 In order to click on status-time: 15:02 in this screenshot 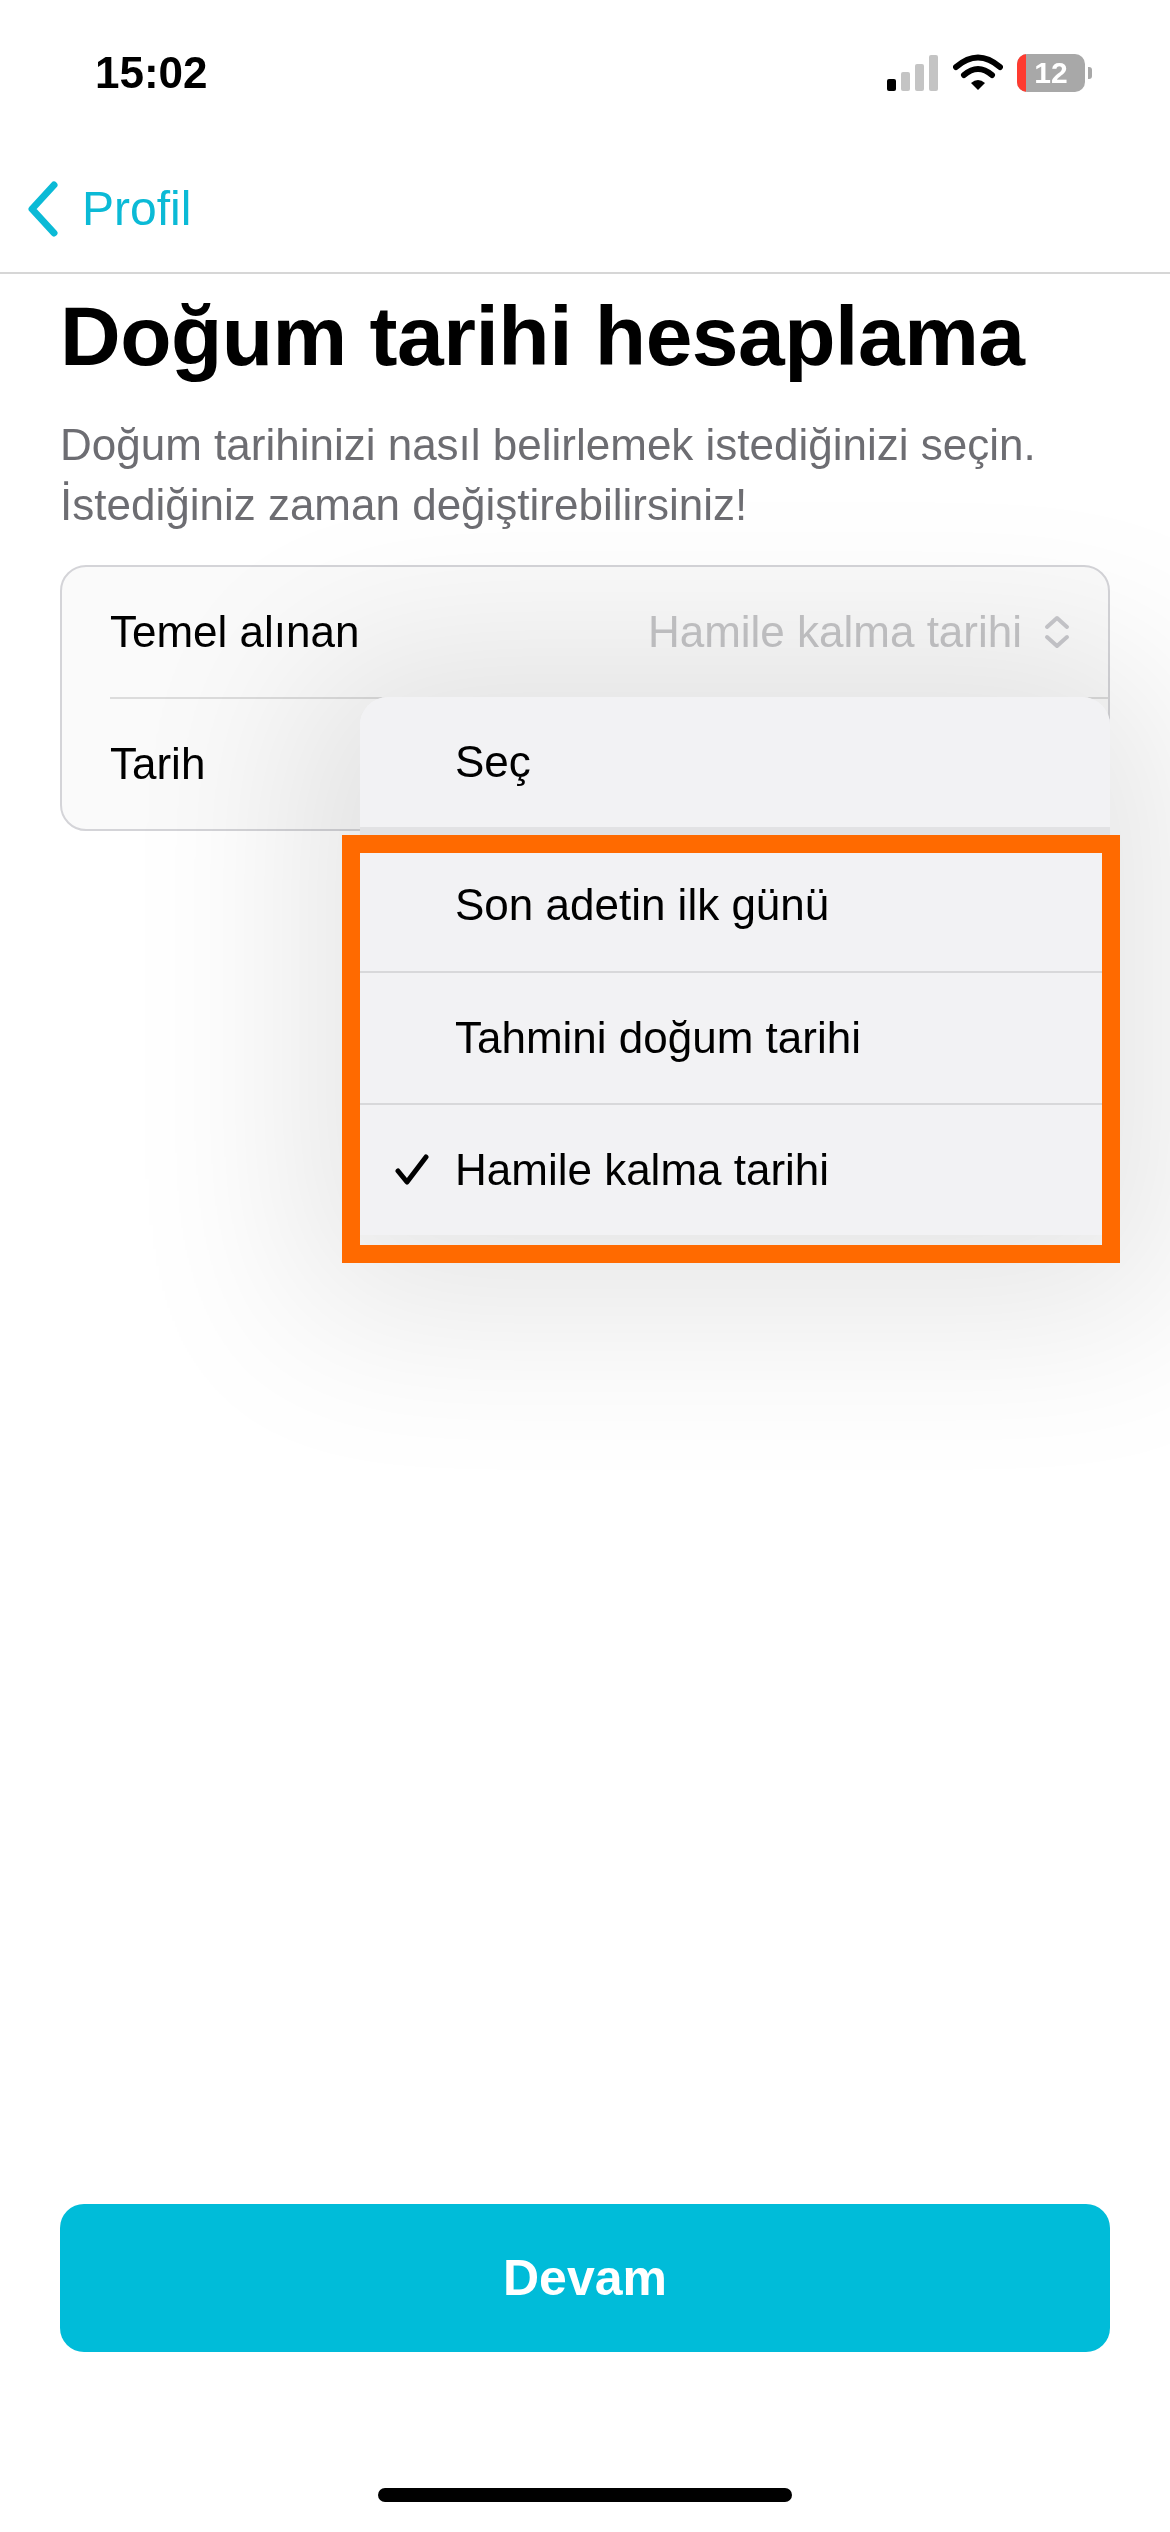, I will do `click(151, 72)`.